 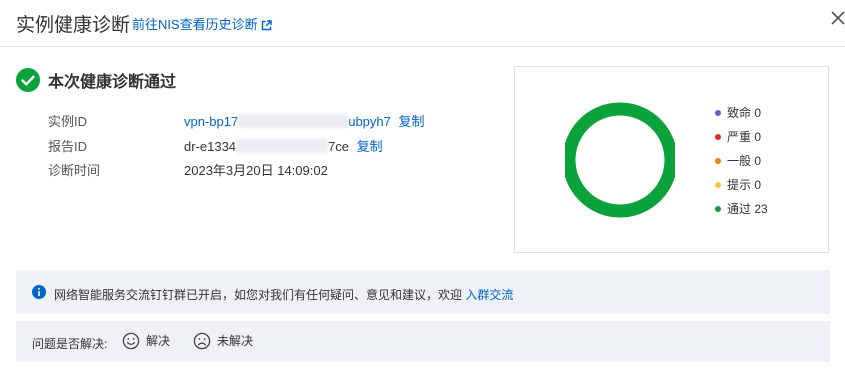 What do you see at coordinates (68, 121) in the screenshot?
I see `instance-id-label: 实例ID` at bounding box center [68, 121].